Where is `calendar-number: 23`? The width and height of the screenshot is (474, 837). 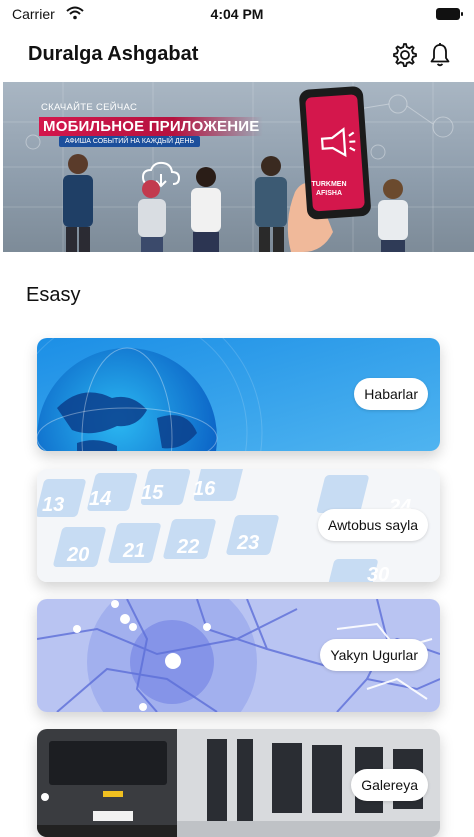 calendar-number: 23 is located at coordinates (247, 543).